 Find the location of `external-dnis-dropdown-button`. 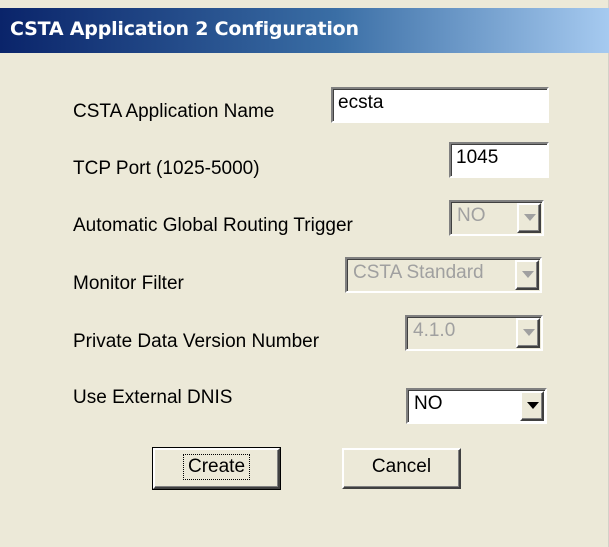

external-dnis-dropdown-button is located at coordinates (532, 406).